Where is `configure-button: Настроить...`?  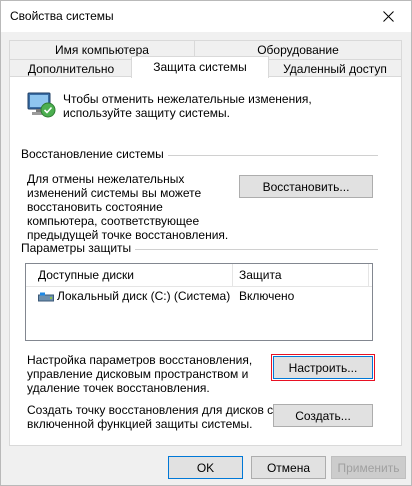 configure-button: Настроить... is located at coordinates (323, 367).